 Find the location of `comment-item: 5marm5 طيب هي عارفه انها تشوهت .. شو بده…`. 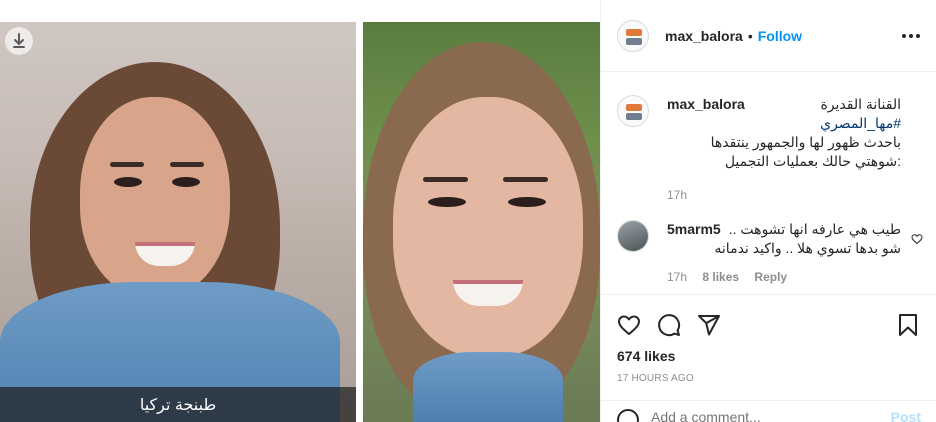

comment-item: 5marm5 طيب هي عارفه انها تشوهت .. شو بده… is located at coordinates (770, 257).